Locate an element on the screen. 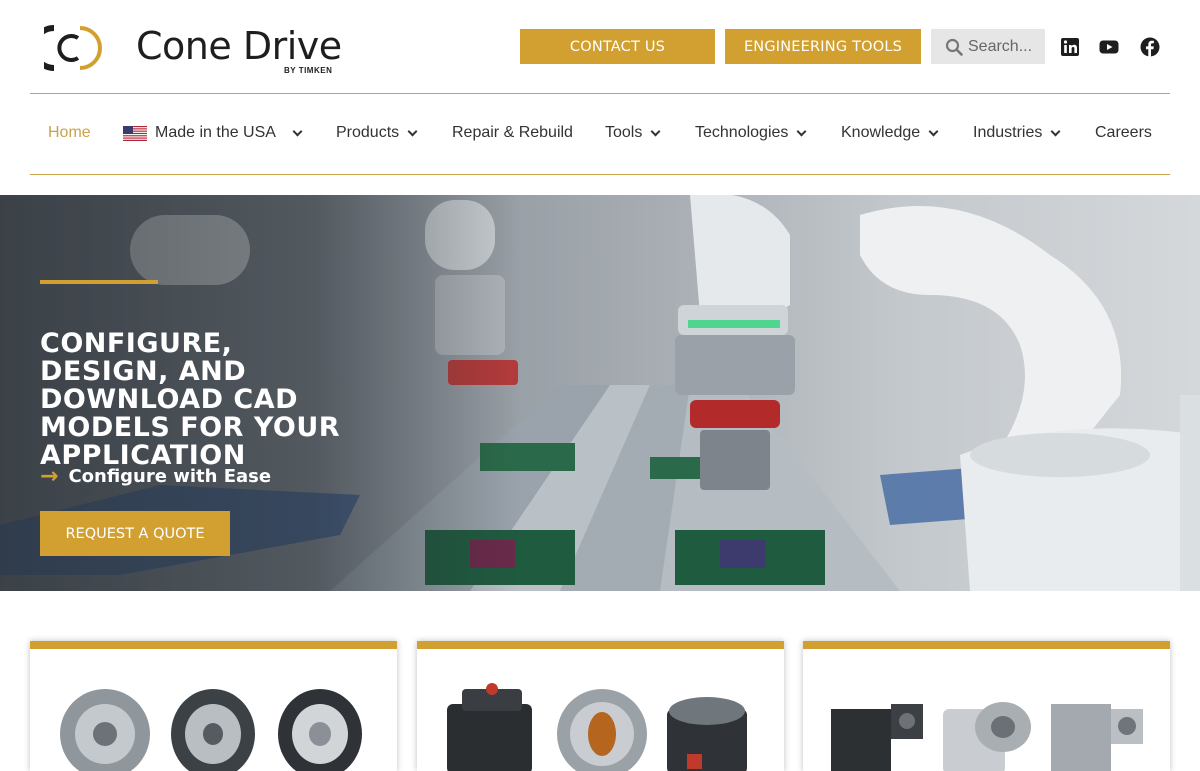 The image size is (1200, 771). nav-item-repair-rebuild: Repair & Rebuild is located at coordinates (512, 133).